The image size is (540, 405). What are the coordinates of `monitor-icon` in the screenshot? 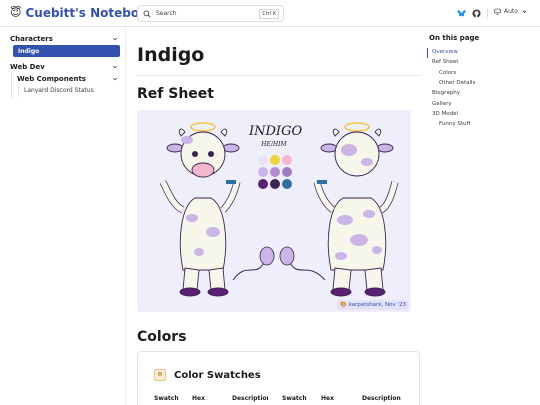 It's located at (497, 11).